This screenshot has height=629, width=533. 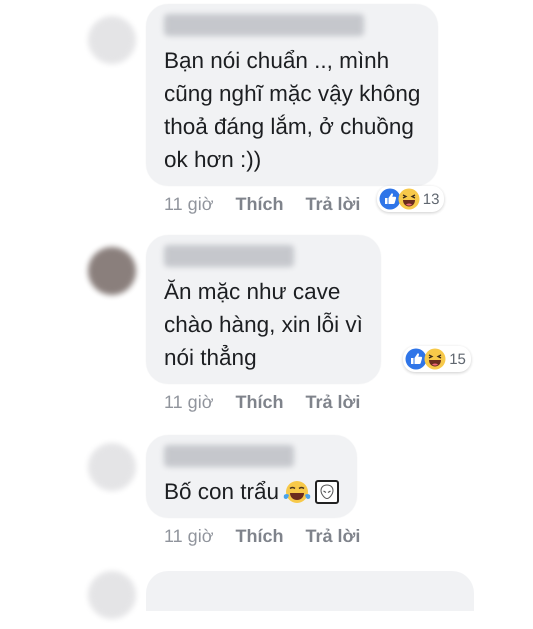 I want to click on comment-text: chào hàng, xin lỗi vì, so click(x=263, y=325).